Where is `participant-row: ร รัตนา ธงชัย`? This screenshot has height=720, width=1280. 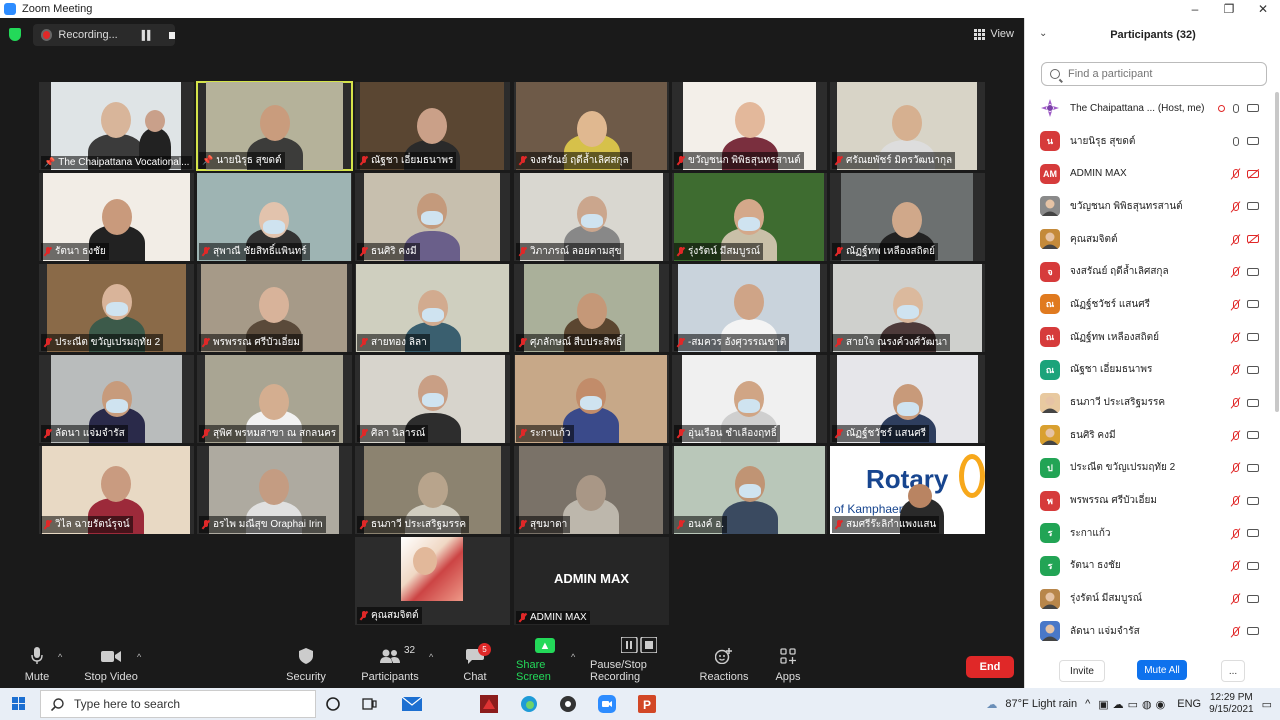
participant-row: ร รัตนา ธงชัย is located at coordinates (1149, 566).